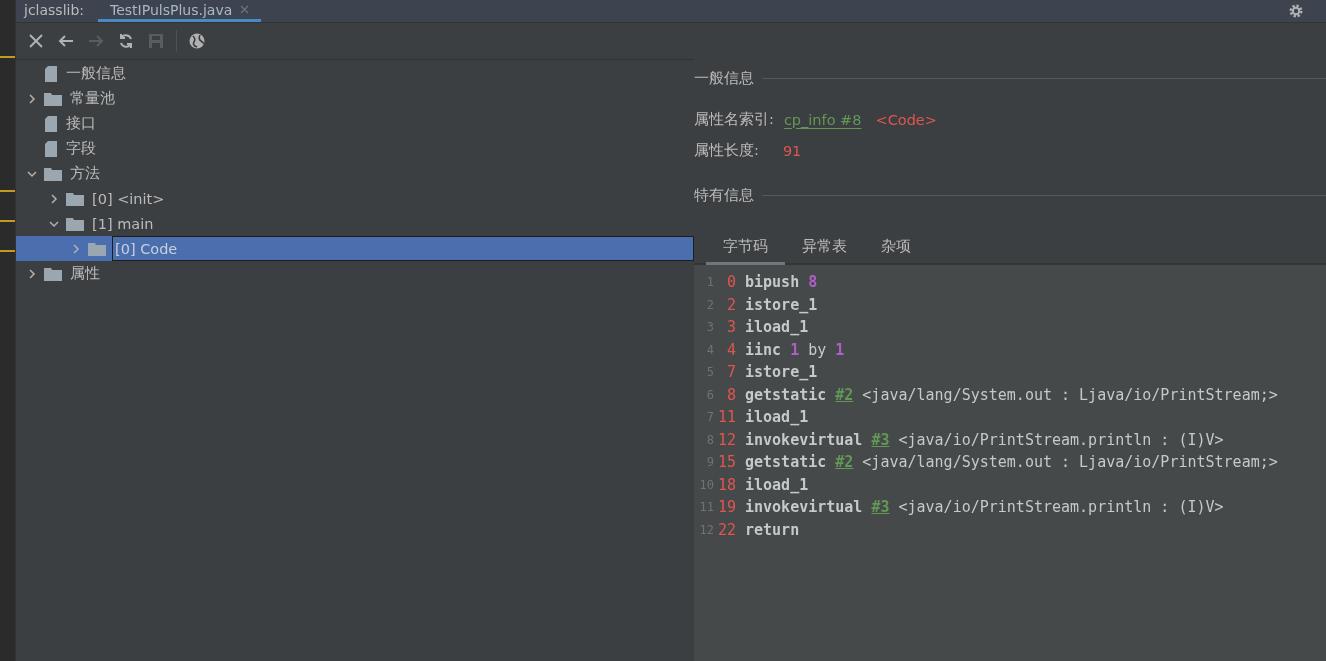 The image size is (1326, 661). What do you see at coordinates (724, 195) in the screenshot?
I see `section-title: 特有信息` at bounding box center [724, 195].